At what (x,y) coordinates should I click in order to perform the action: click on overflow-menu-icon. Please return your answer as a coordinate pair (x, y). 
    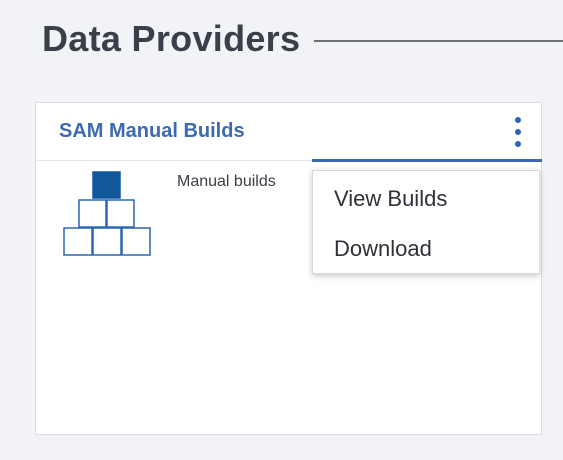
    Looking at the image, I should click on (518, 132).